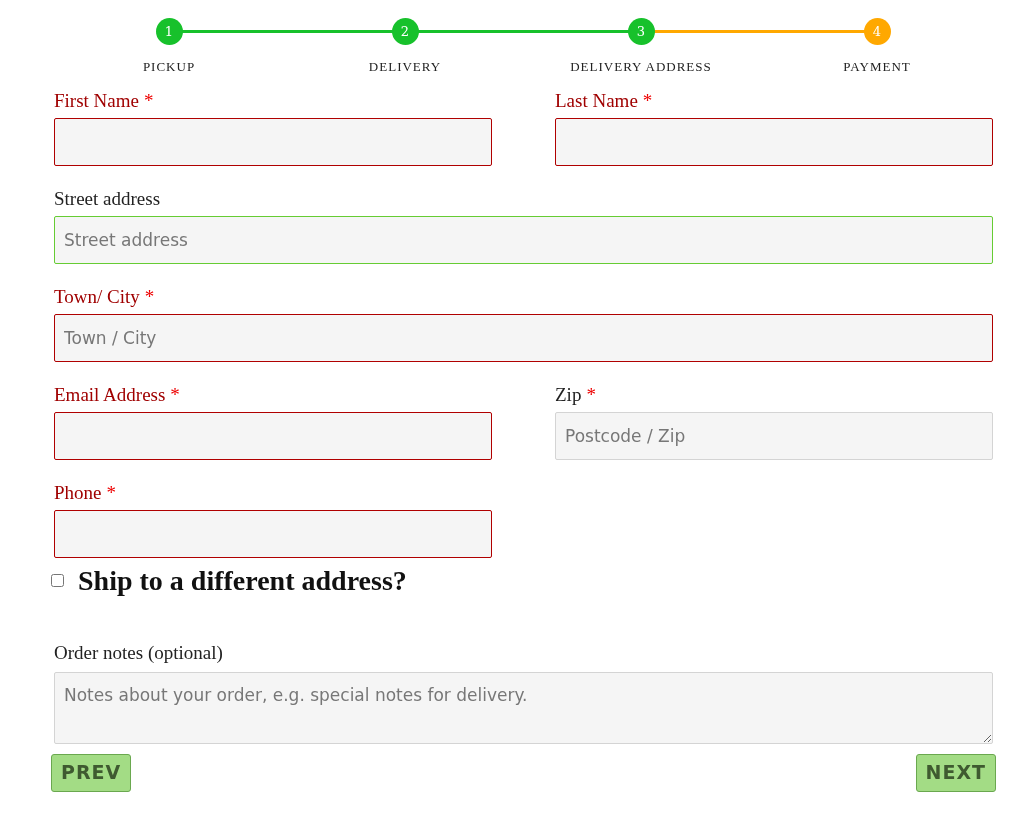 The width and height of the screenshot is (1036, 818). I want to click on ship-different-label: Ship to a different address?, so click(242, 580).